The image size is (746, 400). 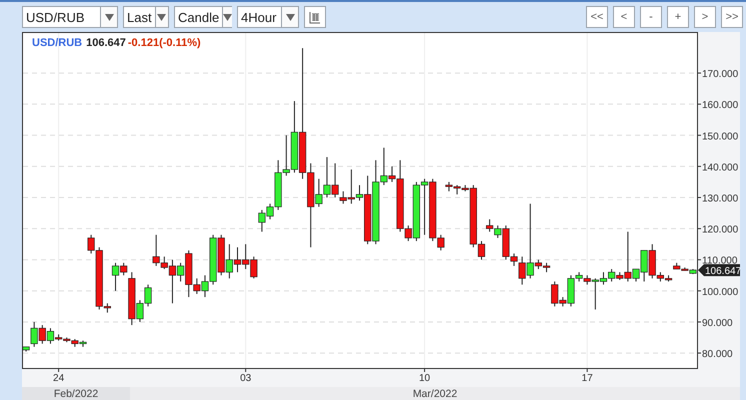 I want to click on month-label: Feb/2022, so click(x=76, y=393).